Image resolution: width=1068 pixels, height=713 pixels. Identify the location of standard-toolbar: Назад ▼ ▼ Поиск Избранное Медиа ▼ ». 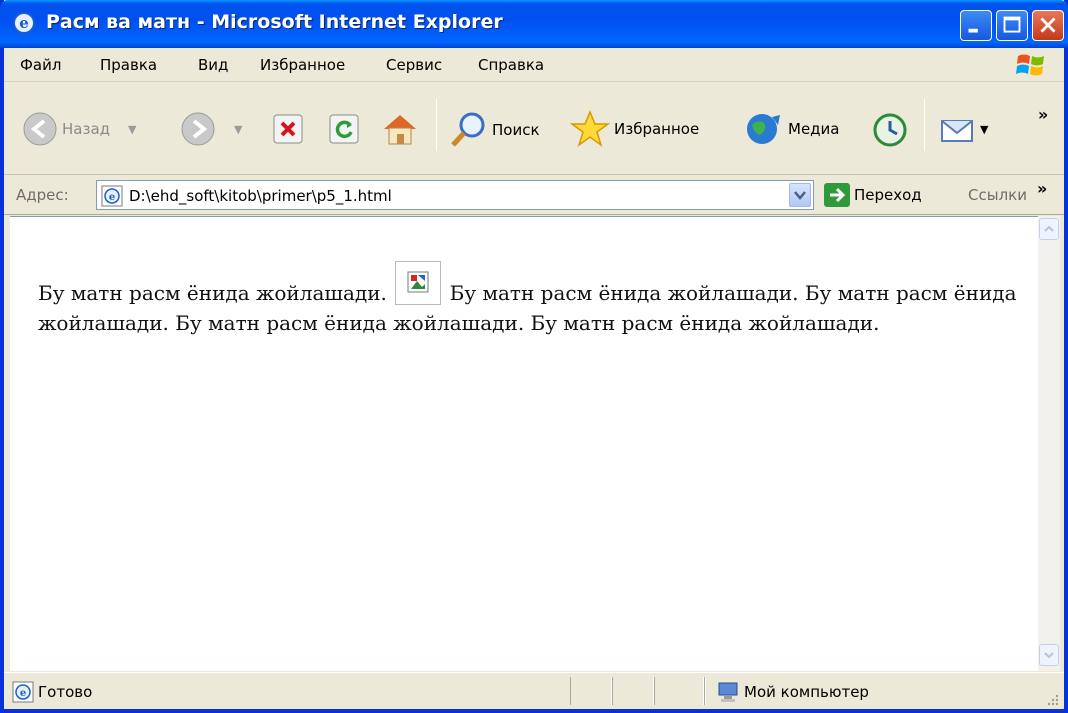
(534, 129).